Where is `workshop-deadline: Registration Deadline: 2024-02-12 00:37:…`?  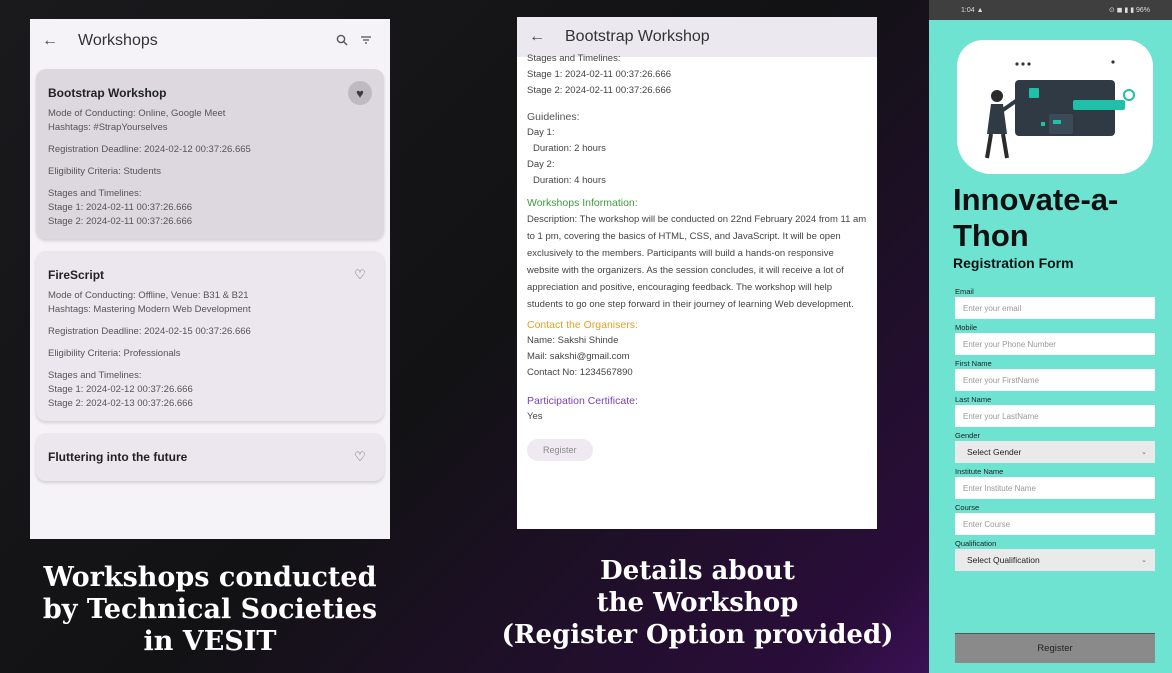
workshop-deadline: Registration Deadline: 2024-02-12 00:37:… is located at coordinates (149, 149).